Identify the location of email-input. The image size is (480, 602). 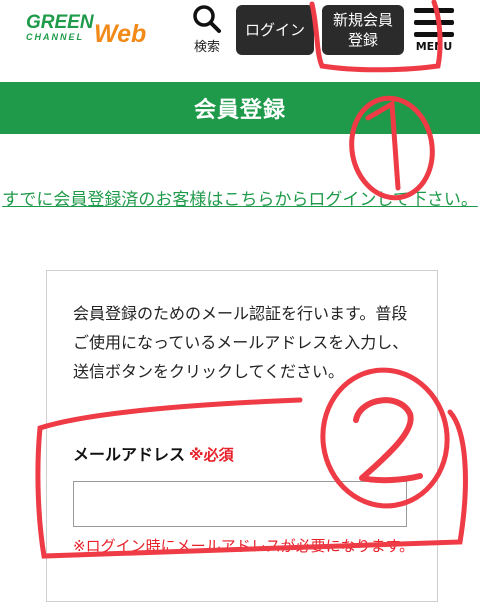
(240, 504).